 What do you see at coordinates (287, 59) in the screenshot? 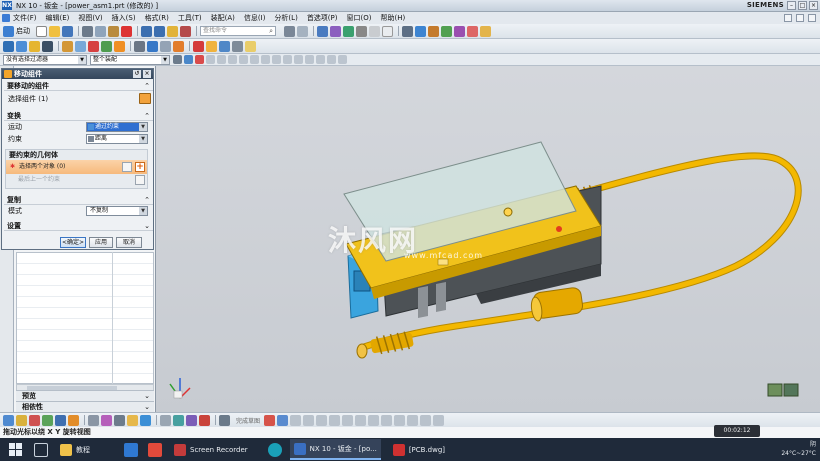
I see `snap-on-curve-icon` at bounding box center [287, 59].